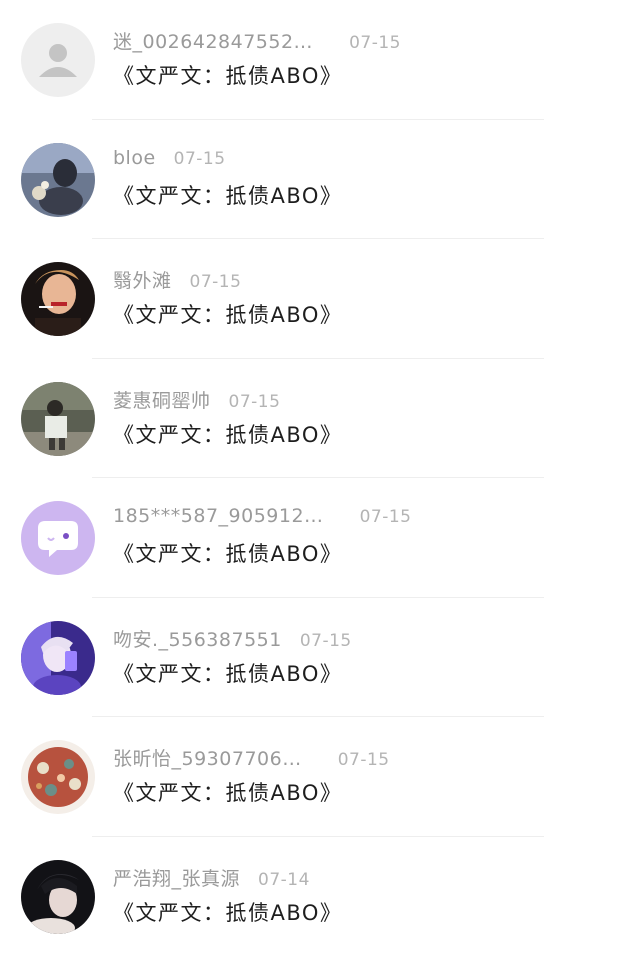 The image size is (640, 956). I want to click on comment-row: bloe 07-15 《文严文：抵债ABO》, so click(320, 180).